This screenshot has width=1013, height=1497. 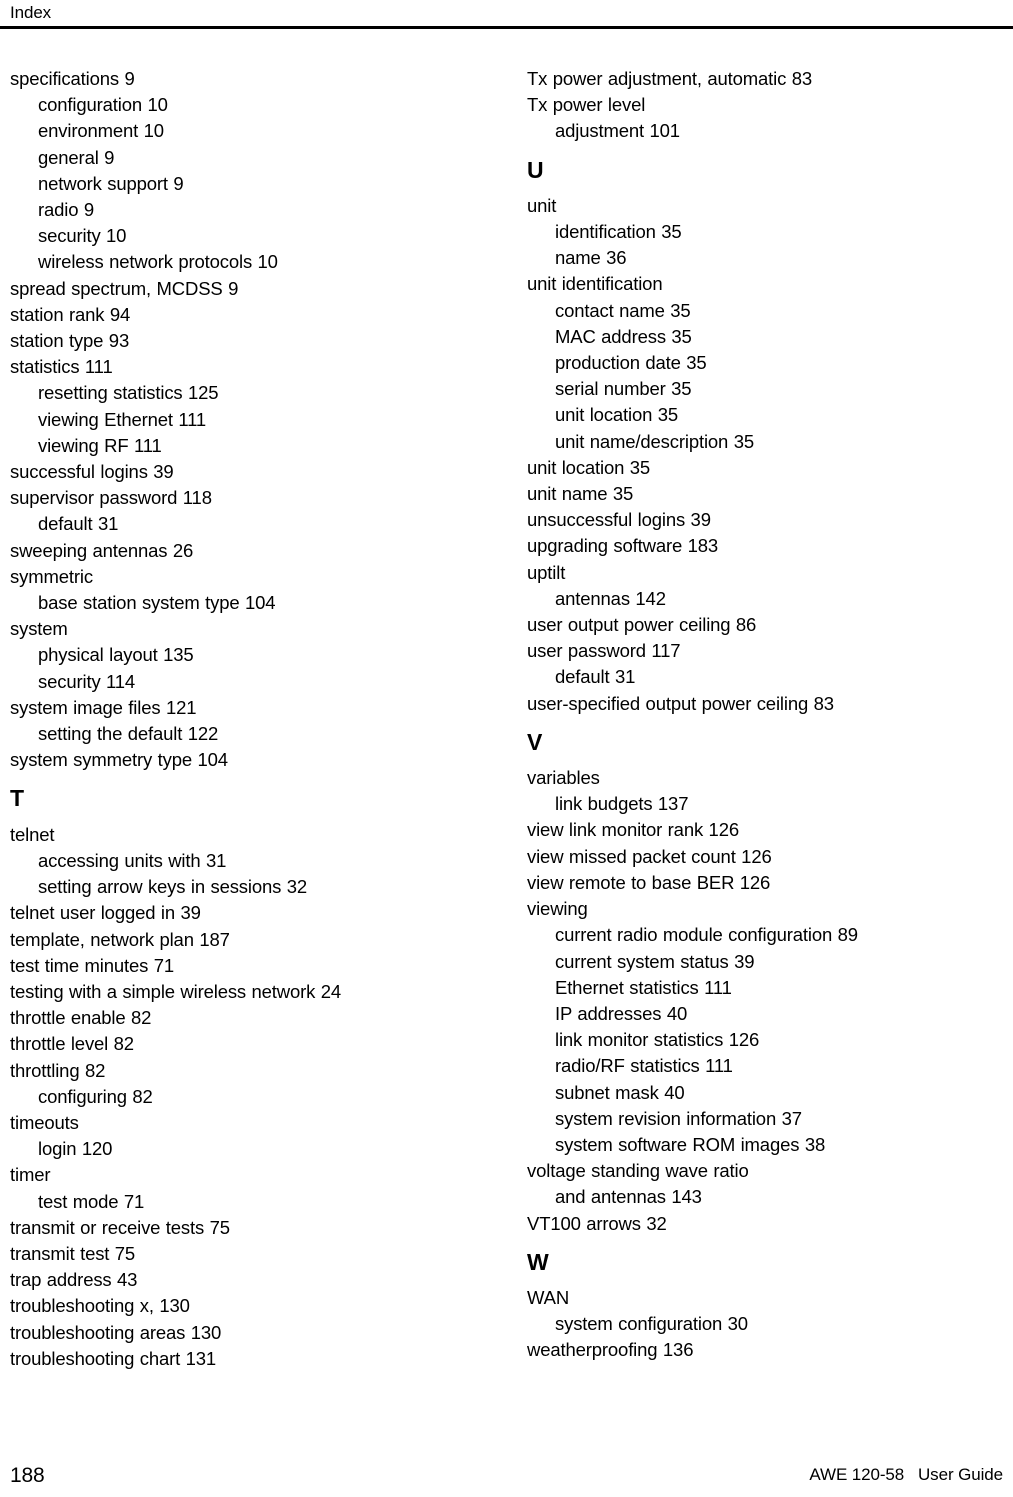 What do you see at coordinates (657, 1040) in the screenshot?
I see `index-subentry: link monitor statistics 126` at bounding box center [657, 1040].